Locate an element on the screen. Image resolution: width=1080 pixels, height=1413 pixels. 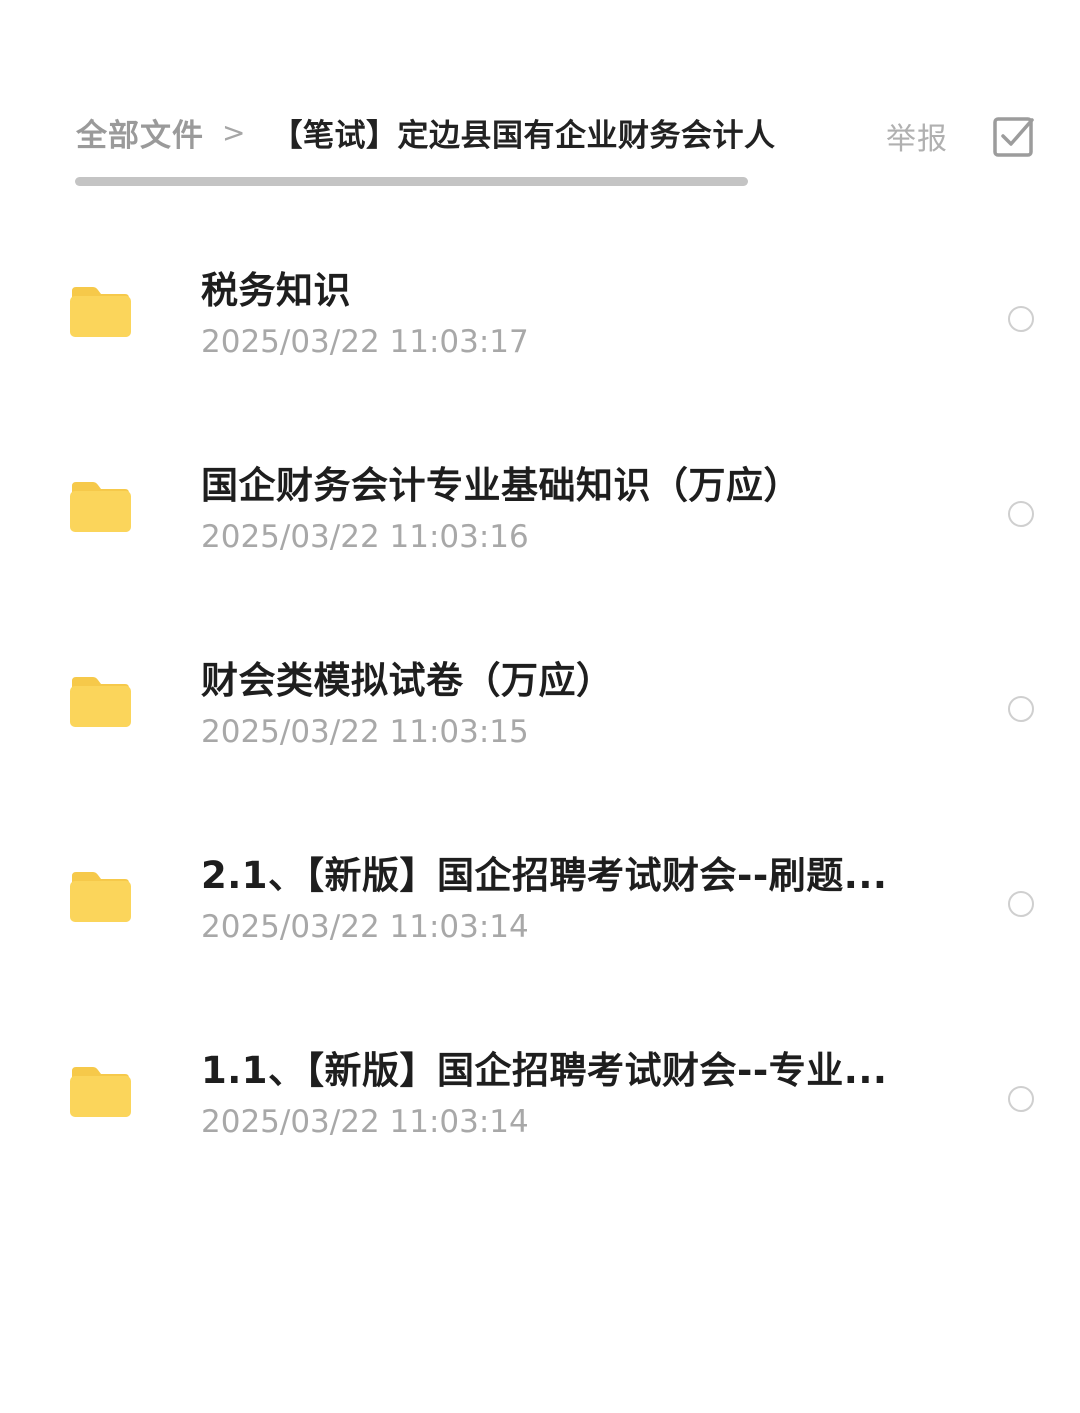
file-name: 财会类模拟试卷（万应） is located at coordinates (407, 680).